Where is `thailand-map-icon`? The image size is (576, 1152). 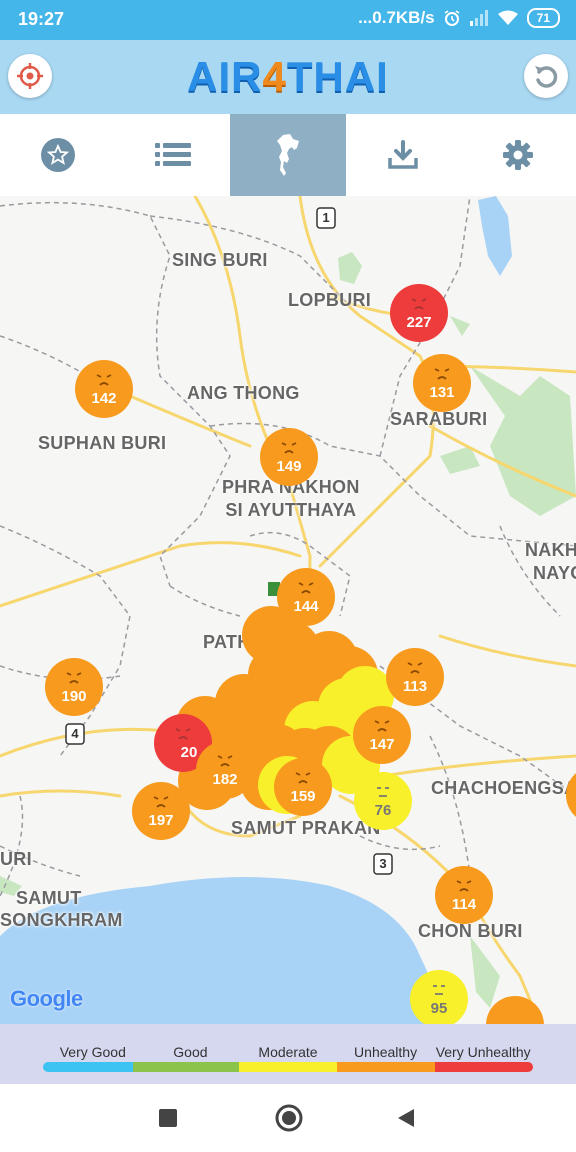
thailand-map-icon is located at coordinates (287, 155).